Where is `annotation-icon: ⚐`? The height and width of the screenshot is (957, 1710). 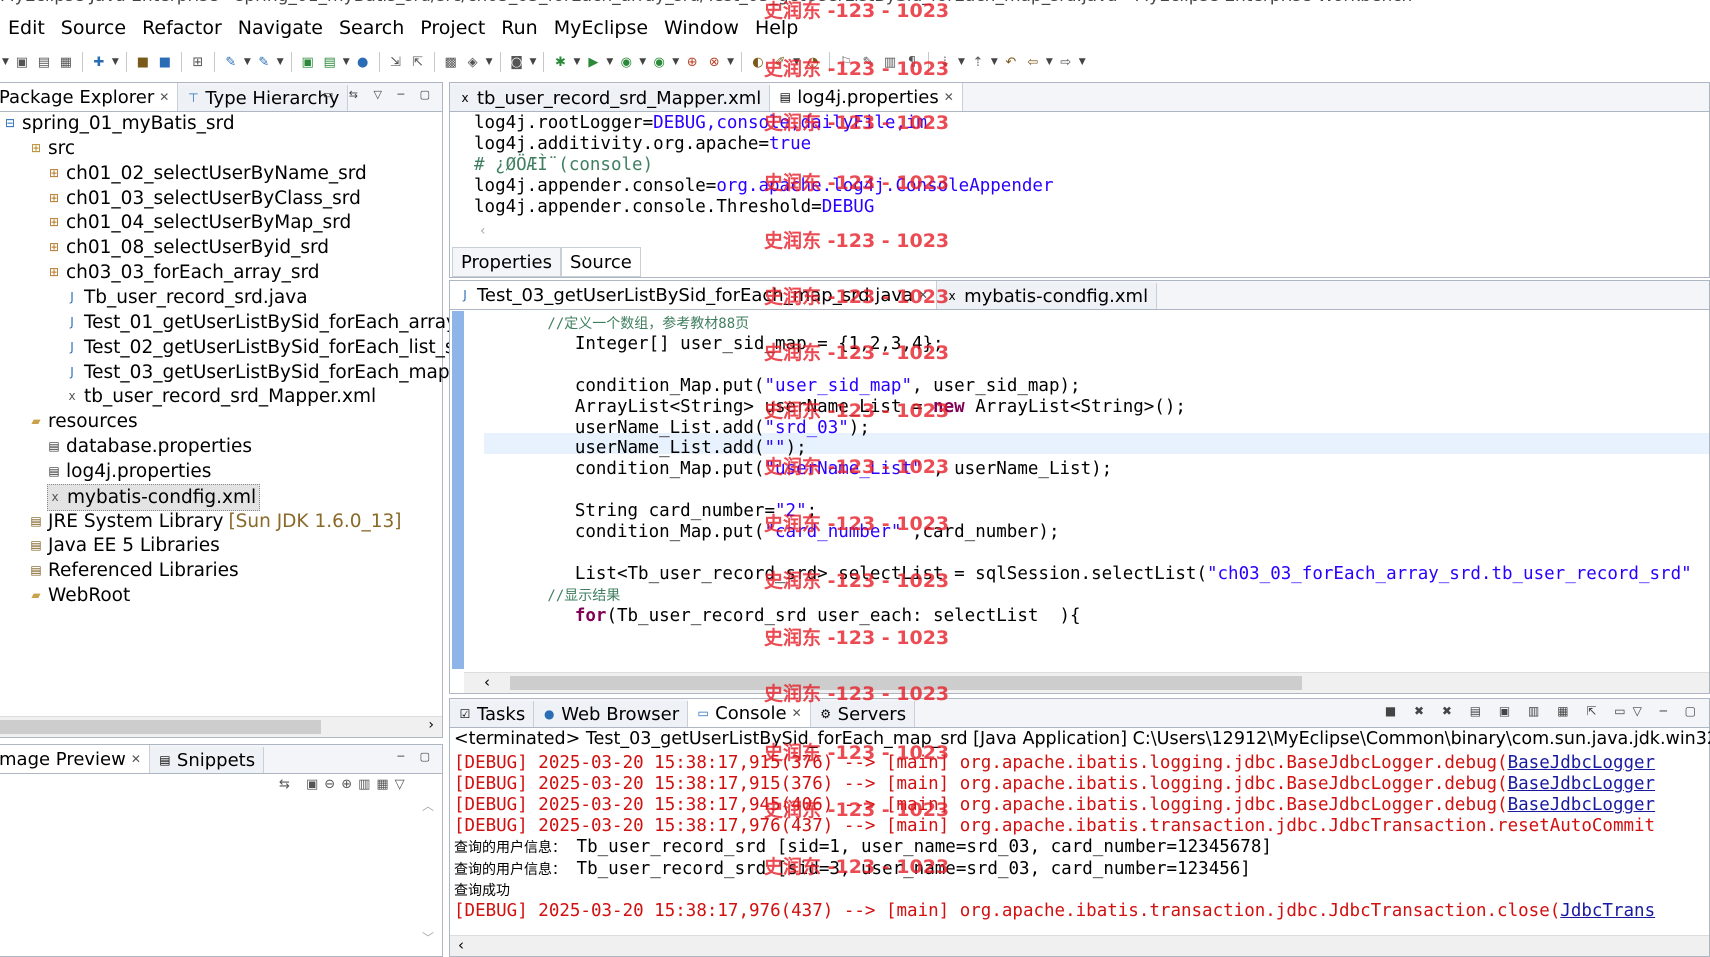
annotation-icon: ⚐ is located at coordinates (846, 62).